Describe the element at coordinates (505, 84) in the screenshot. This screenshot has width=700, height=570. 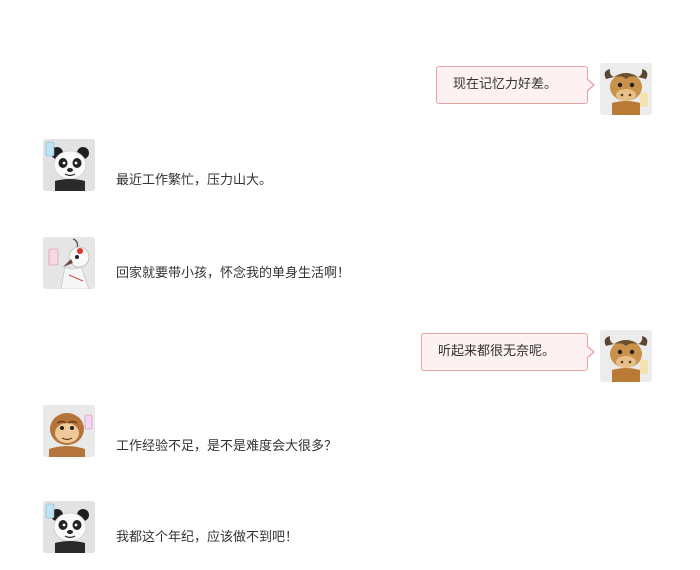
I see `message-text: 现在记忆力好差。` at that location.